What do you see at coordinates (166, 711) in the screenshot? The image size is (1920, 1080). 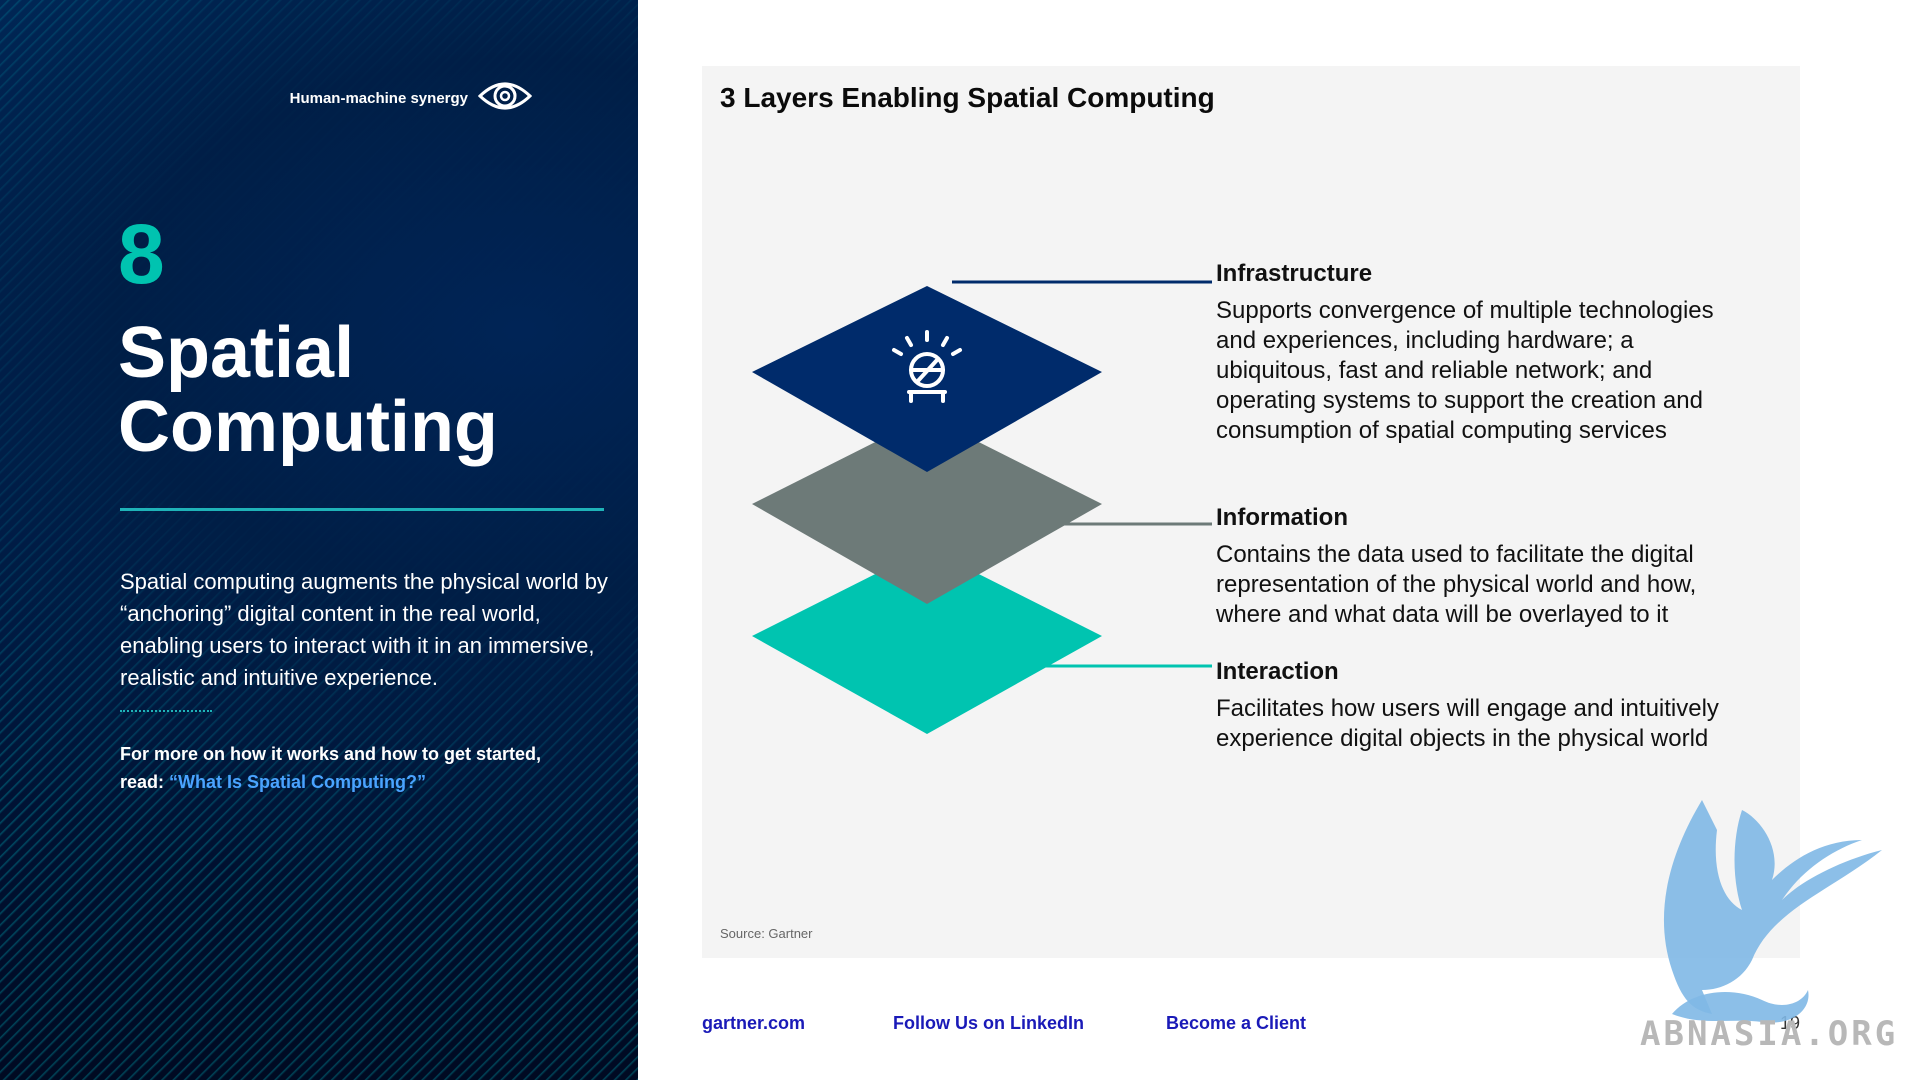 I see `dotted-divider` at bounding box center [166, 711].